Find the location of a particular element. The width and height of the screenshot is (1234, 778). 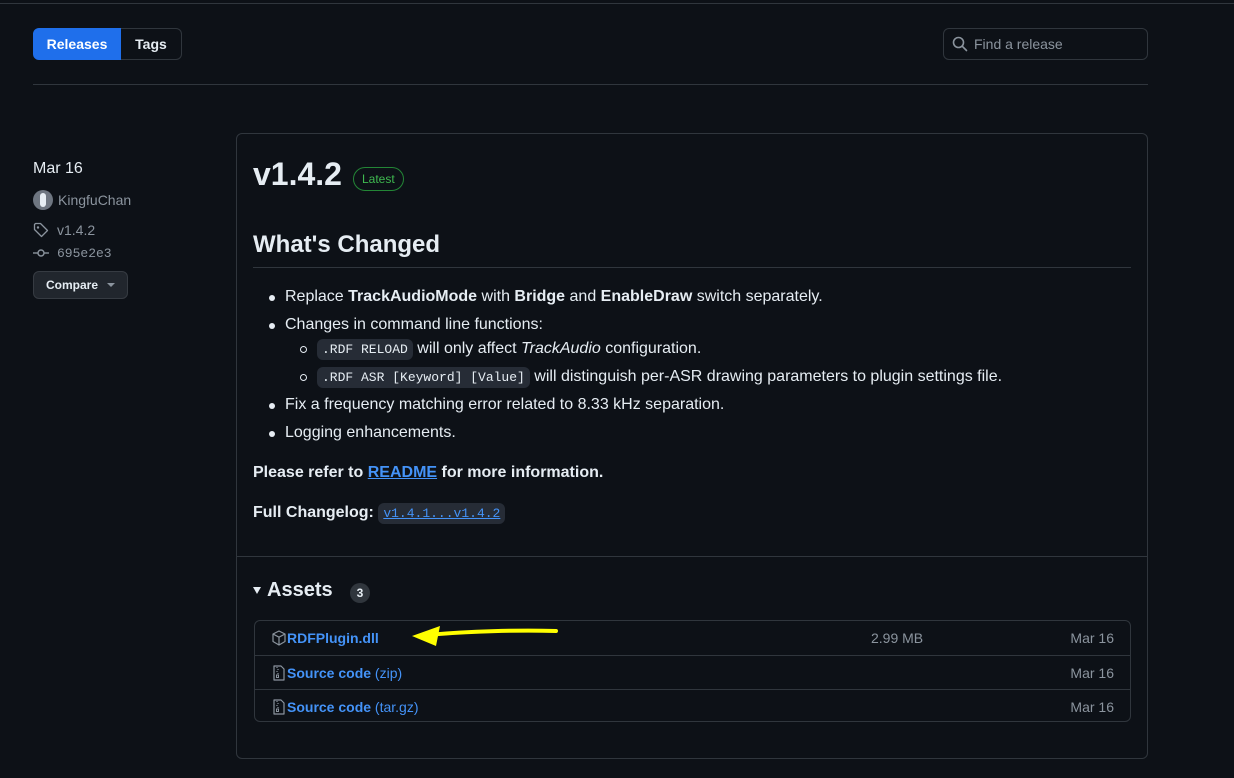

tag-row: v1.4.2 is located at coordinates (64, 230).